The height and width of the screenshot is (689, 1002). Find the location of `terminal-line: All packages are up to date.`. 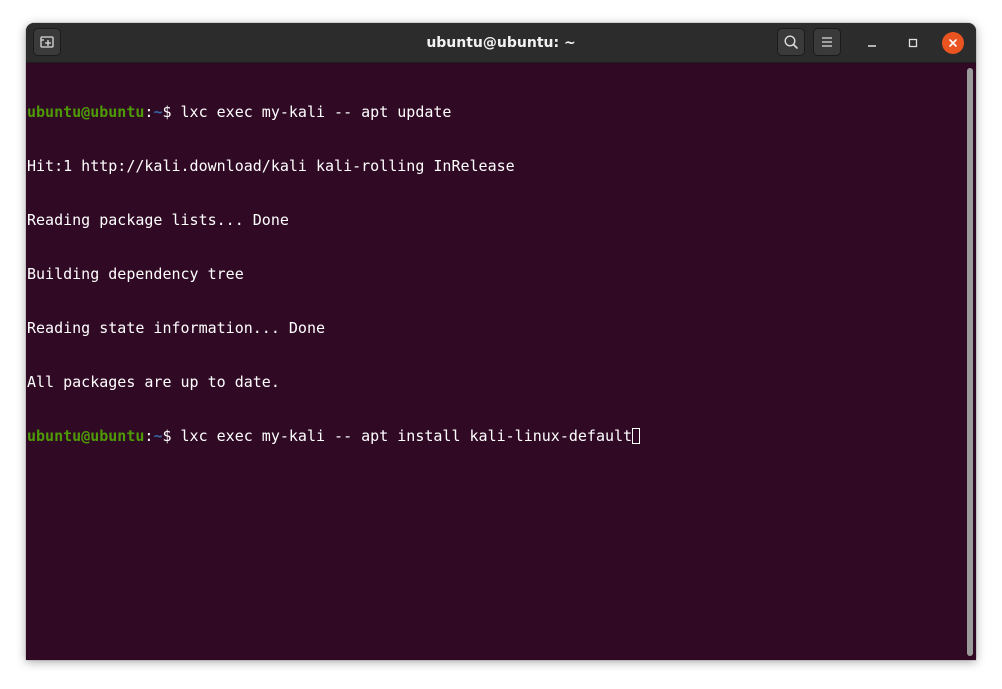

terminal-line: All packages are up to date. is located at coordinates (153, 382).